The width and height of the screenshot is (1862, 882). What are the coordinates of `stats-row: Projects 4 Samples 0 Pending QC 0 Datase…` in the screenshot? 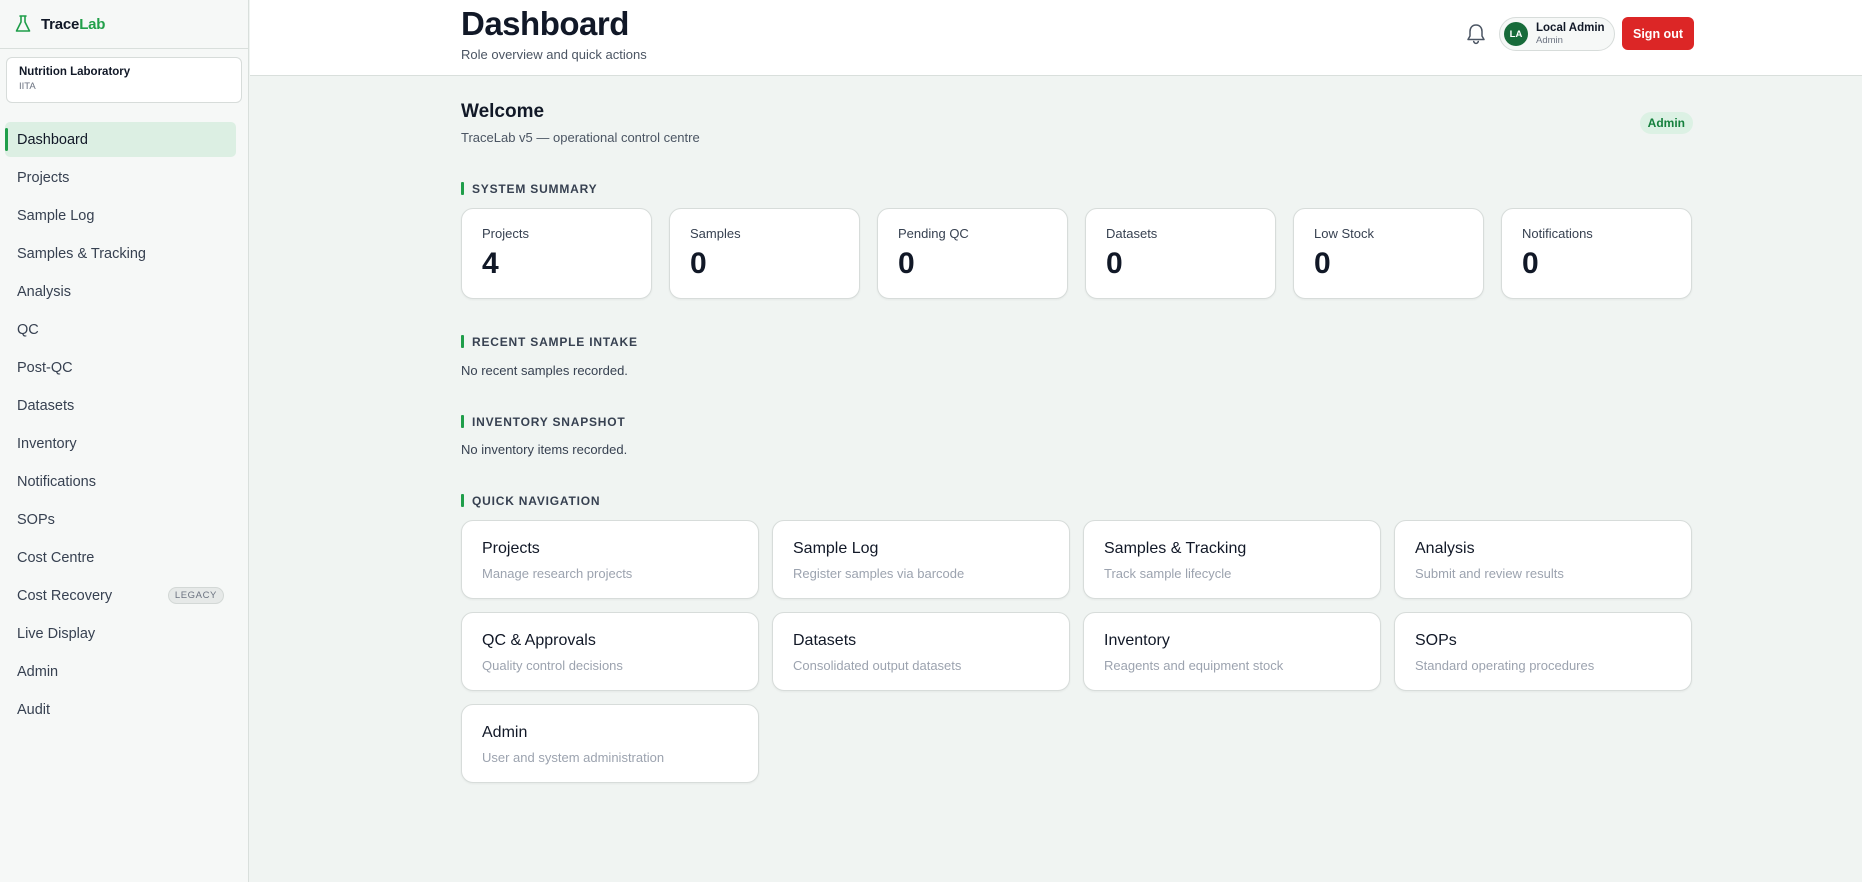 It's located at (1076, 253).